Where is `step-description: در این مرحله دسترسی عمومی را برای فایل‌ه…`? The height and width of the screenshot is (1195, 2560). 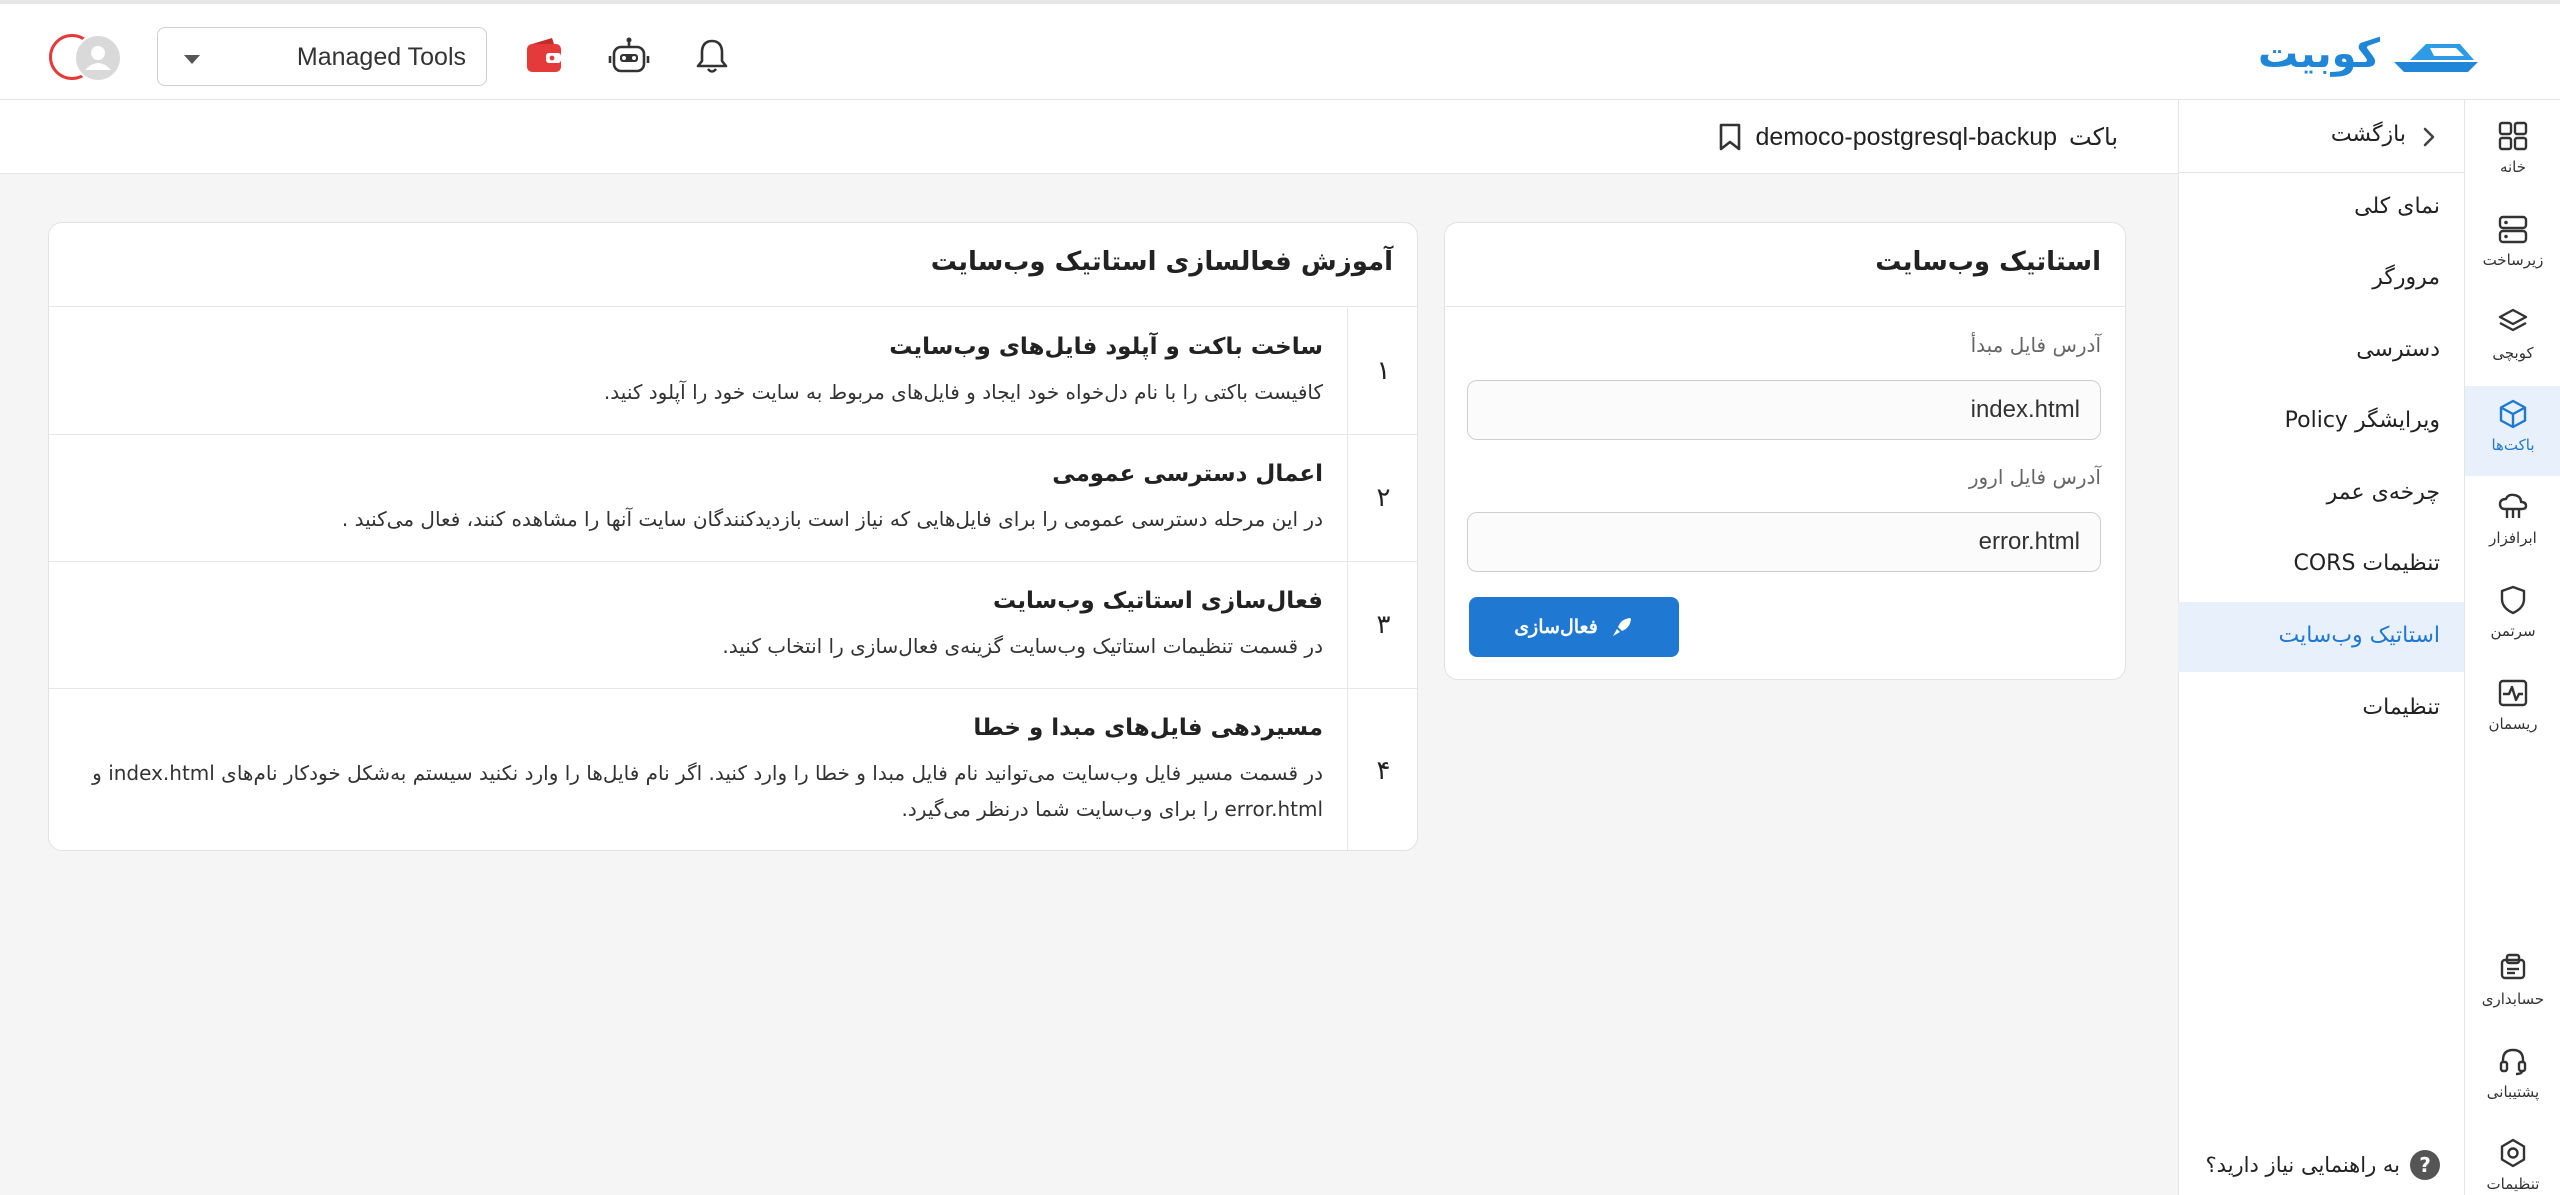 step-description: در این مرحله دسترسی عمومی را برای فایل‌ه… is located at coordinates (832, 519).